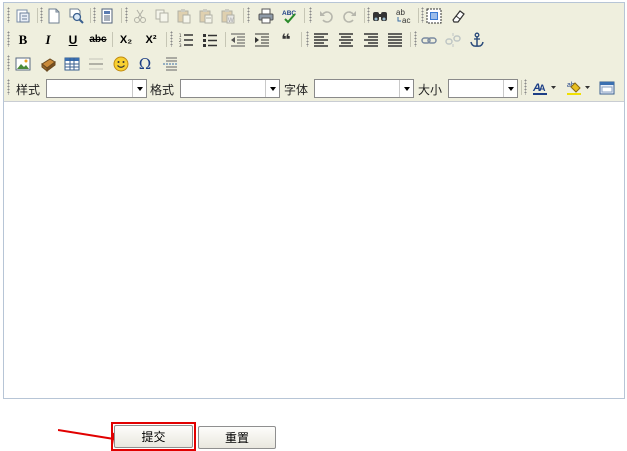  What do you see at coordinates (453, 39) in the screenshot?
I see `unlink-icon` at bounding box center [453, 39].